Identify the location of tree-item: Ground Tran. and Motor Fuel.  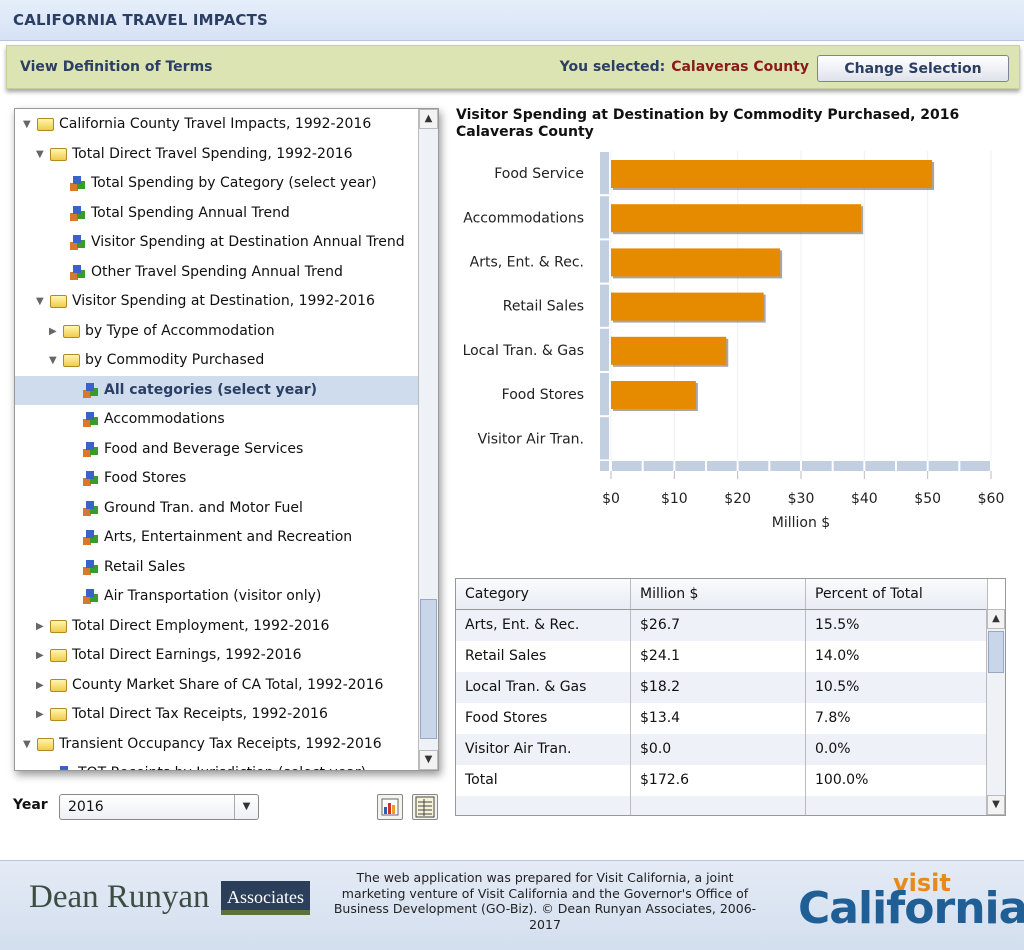
(217, 508).